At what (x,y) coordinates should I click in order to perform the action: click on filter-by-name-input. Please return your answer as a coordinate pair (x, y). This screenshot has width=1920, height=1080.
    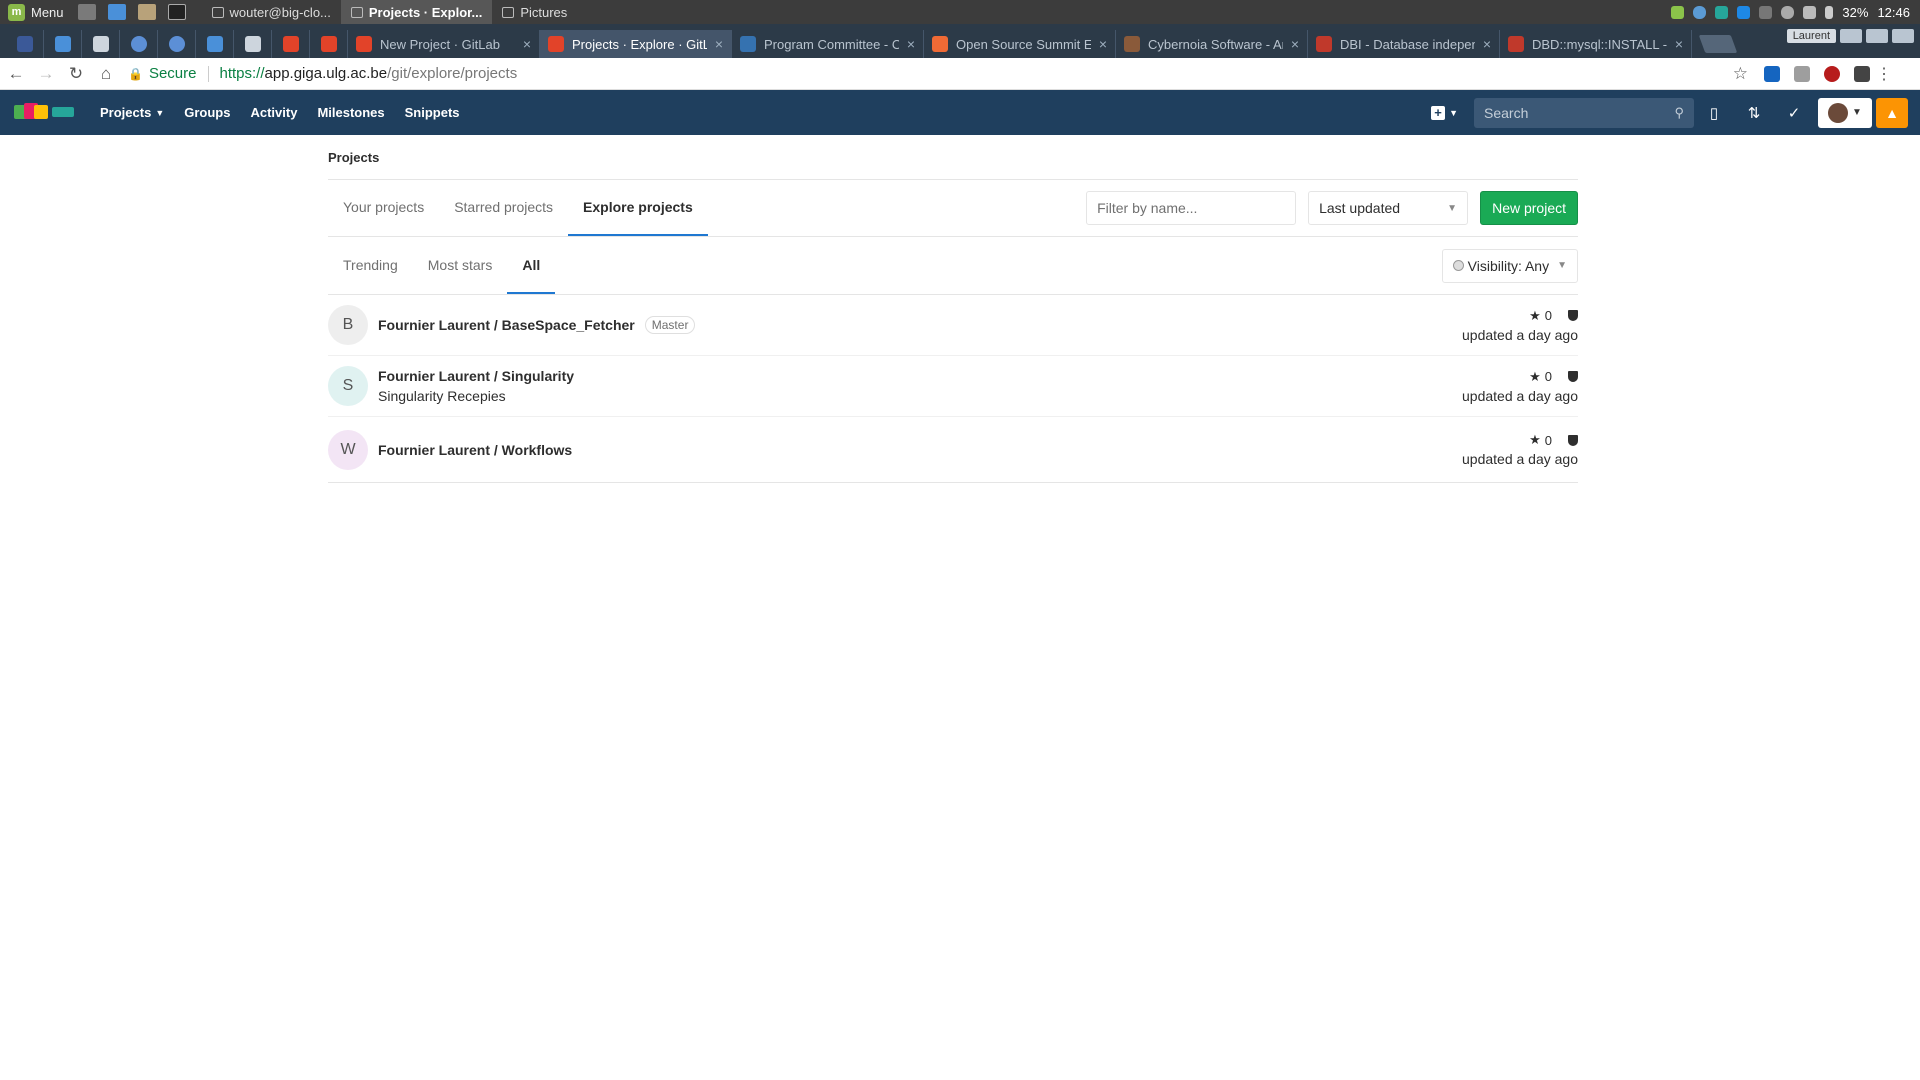
    Looking at the image, I should click on (1191, 208).